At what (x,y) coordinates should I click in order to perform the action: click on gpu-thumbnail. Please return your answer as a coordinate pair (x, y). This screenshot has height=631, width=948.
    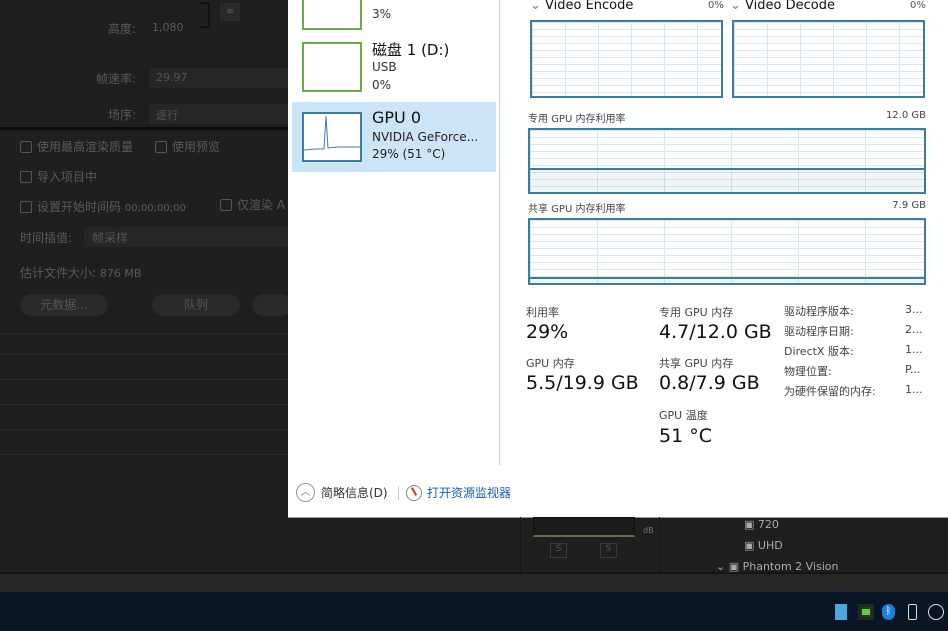
    Looking at the image, I should click on (332, 137).